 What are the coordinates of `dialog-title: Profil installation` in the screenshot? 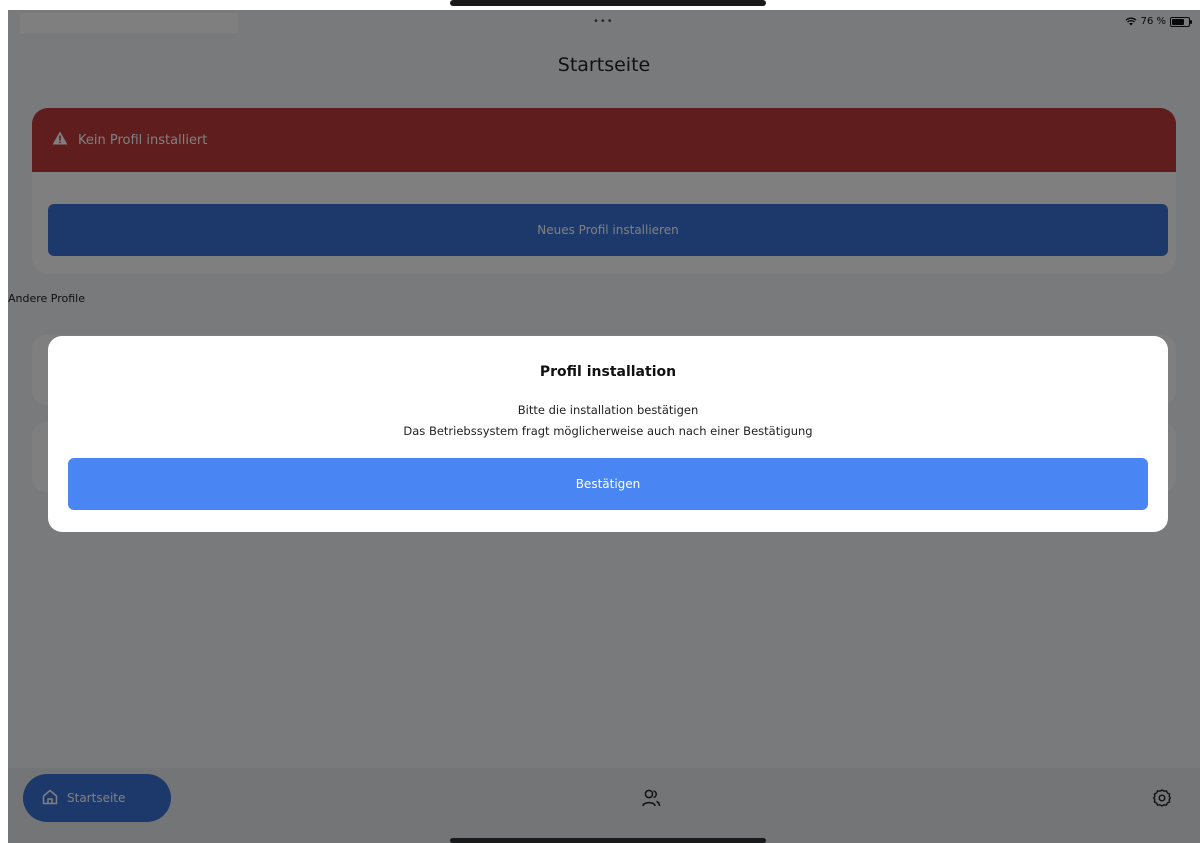 It's located at (608, 372).